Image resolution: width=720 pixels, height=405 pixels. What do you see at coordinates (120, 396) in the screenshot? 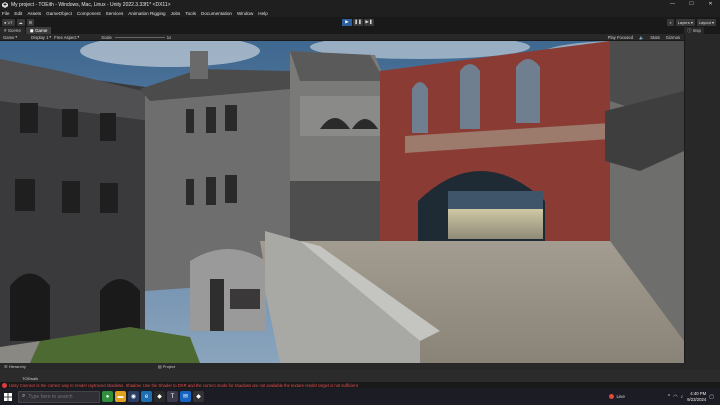
I see `file-explorer-icon: ▬` at bounding box center [120, 396].